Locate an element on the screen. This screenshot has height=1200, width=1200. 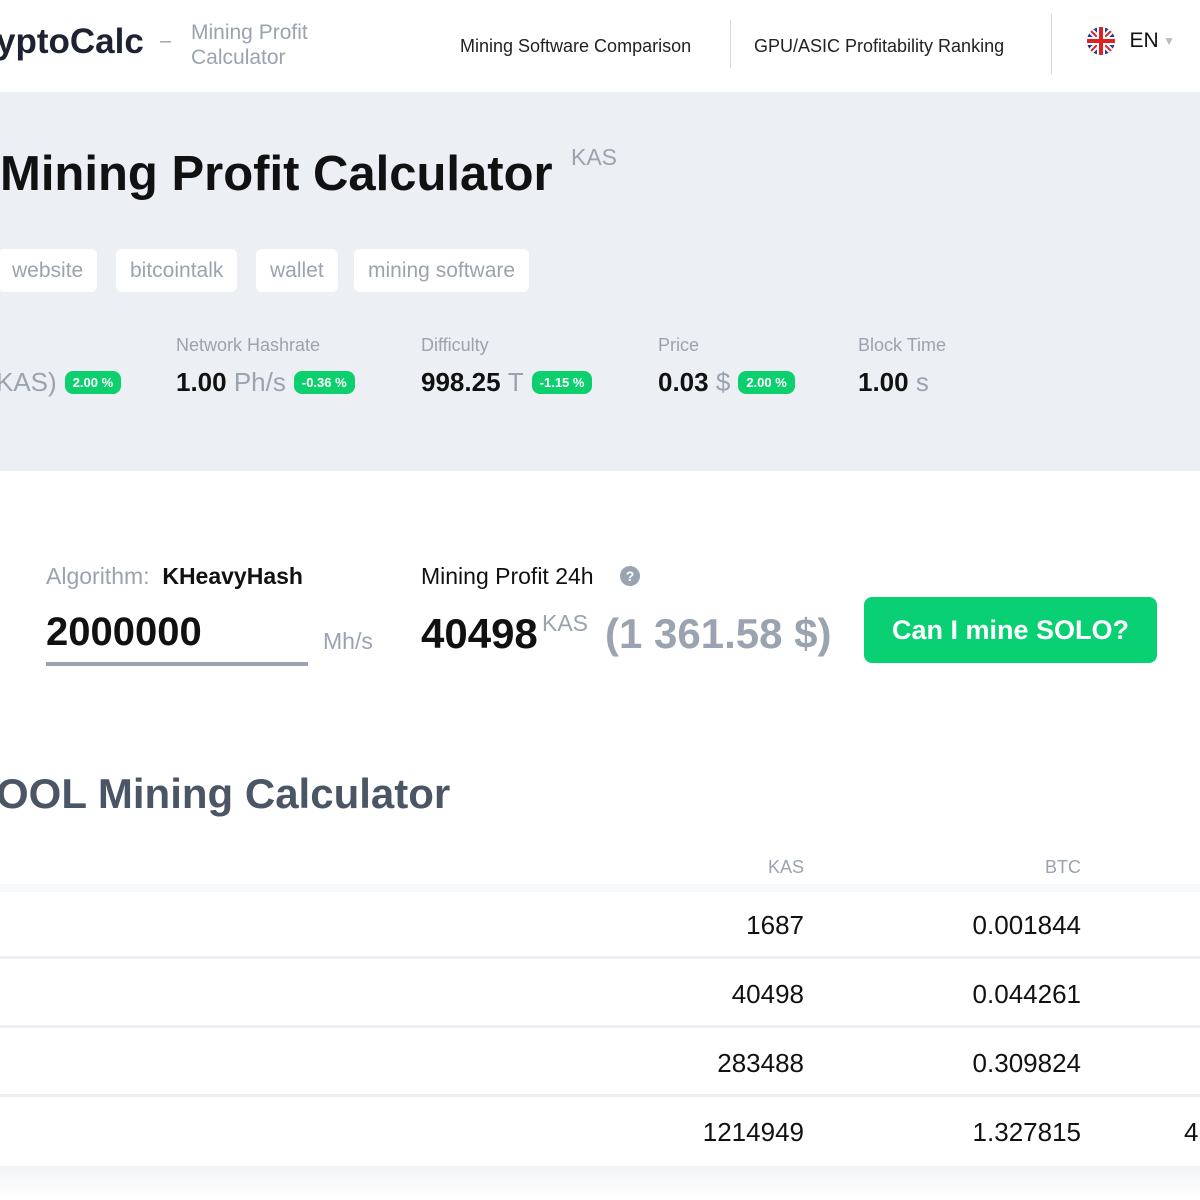
table-footer-shadow is located at coordinates (600, 1183).